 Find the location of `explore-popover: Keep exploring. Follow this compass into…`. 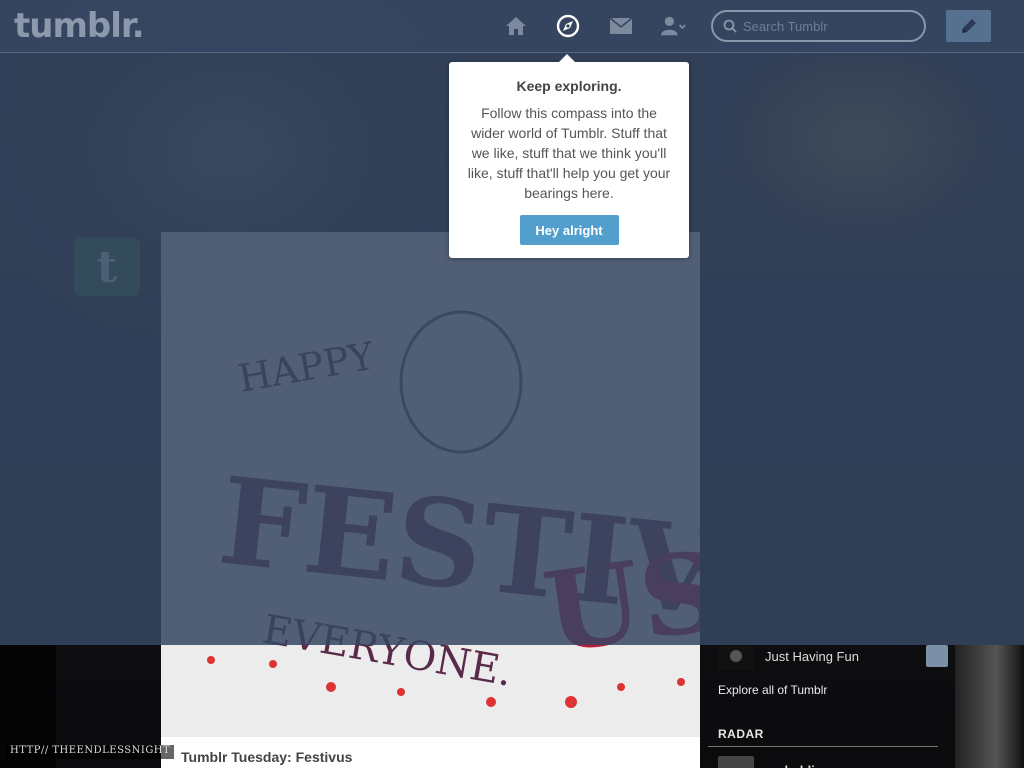

explore-popover: Keep exploring. Follow this compass into… is located at coordinates (569, 156).